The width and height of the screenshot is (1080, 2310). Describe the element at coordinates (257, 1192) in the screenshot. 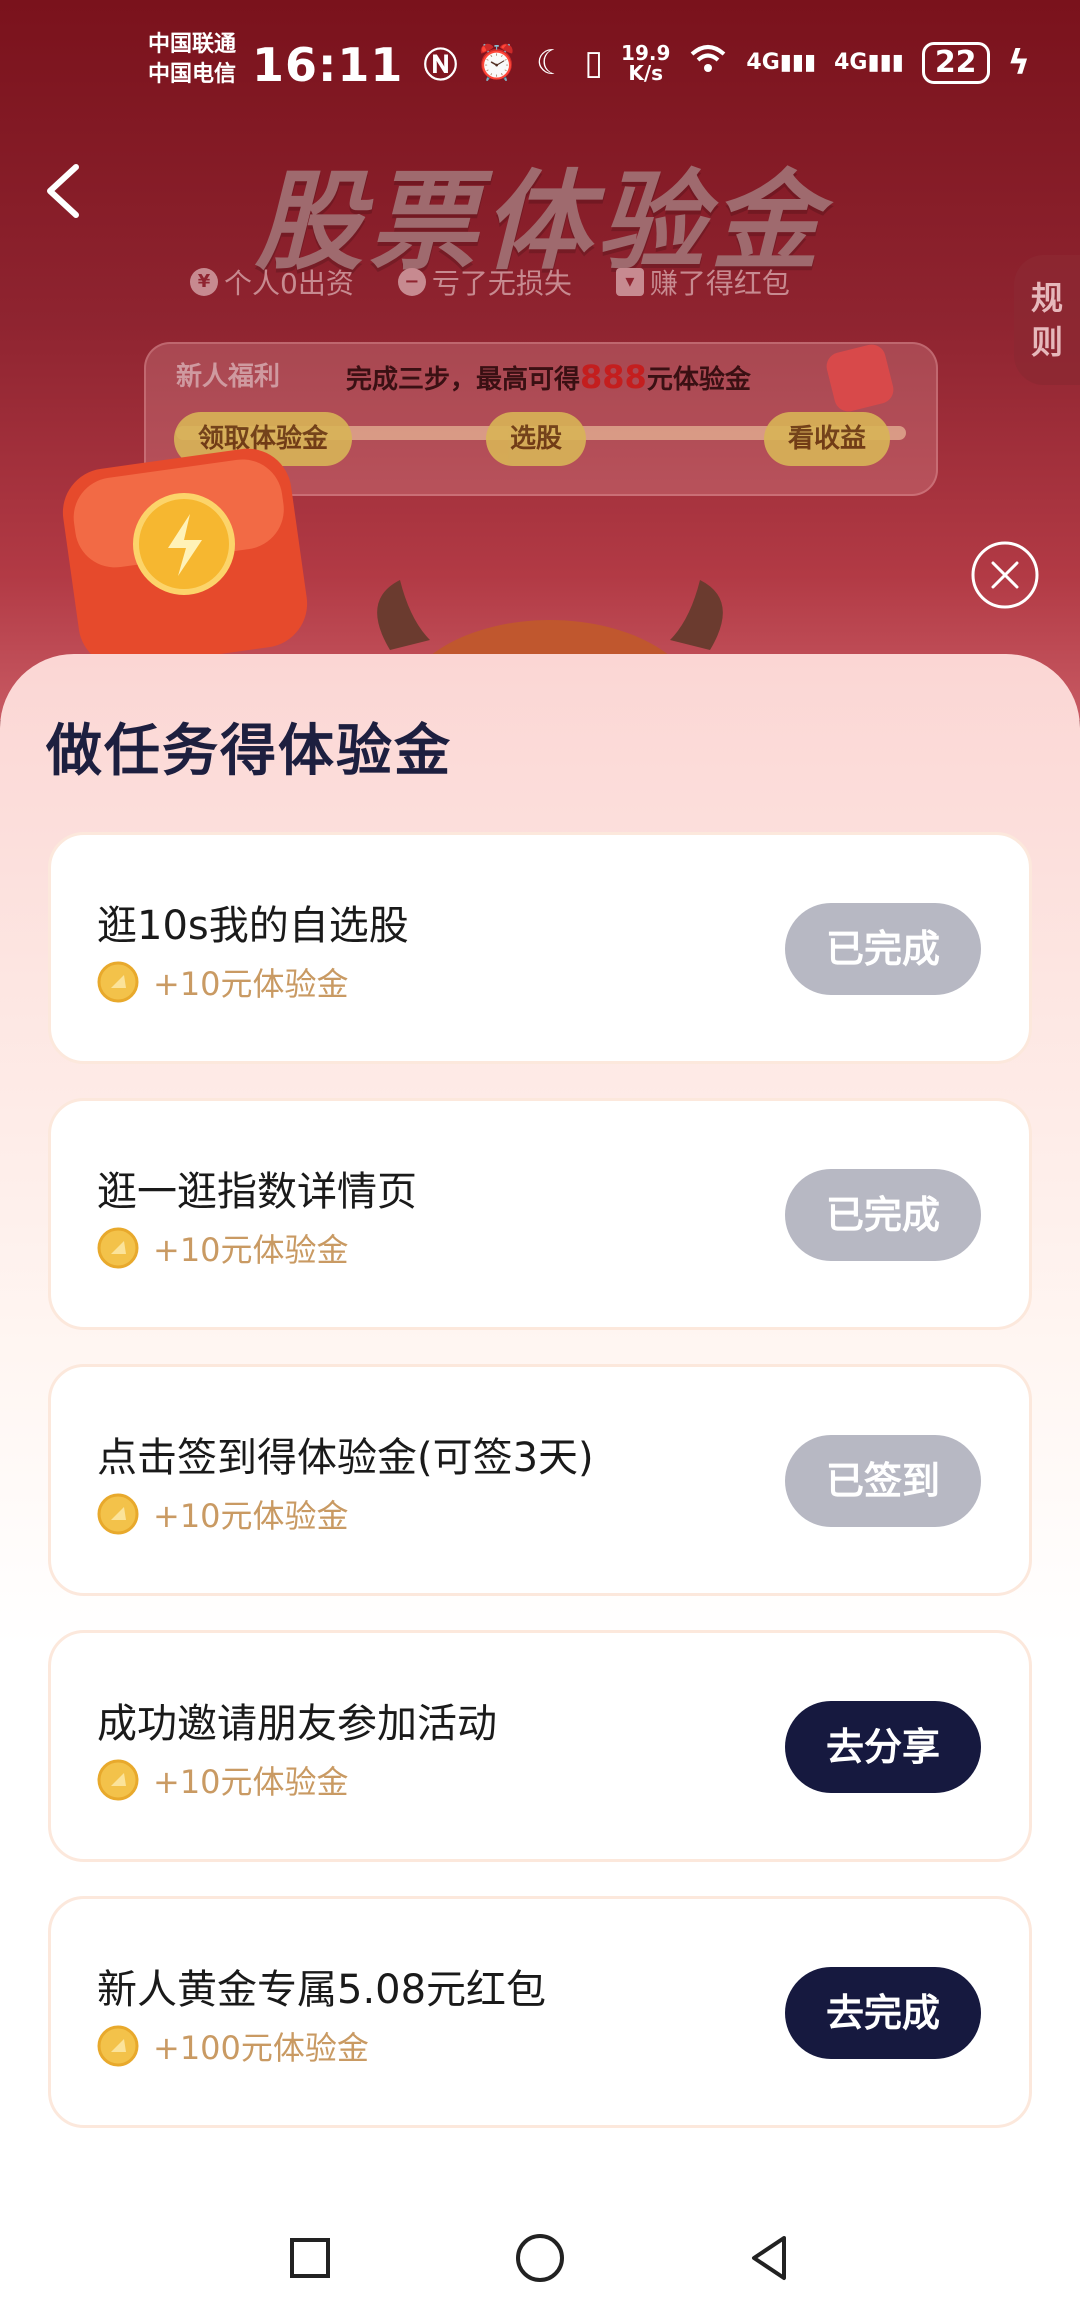

I see `task-title: 逛一逛指数详情页` at that location.